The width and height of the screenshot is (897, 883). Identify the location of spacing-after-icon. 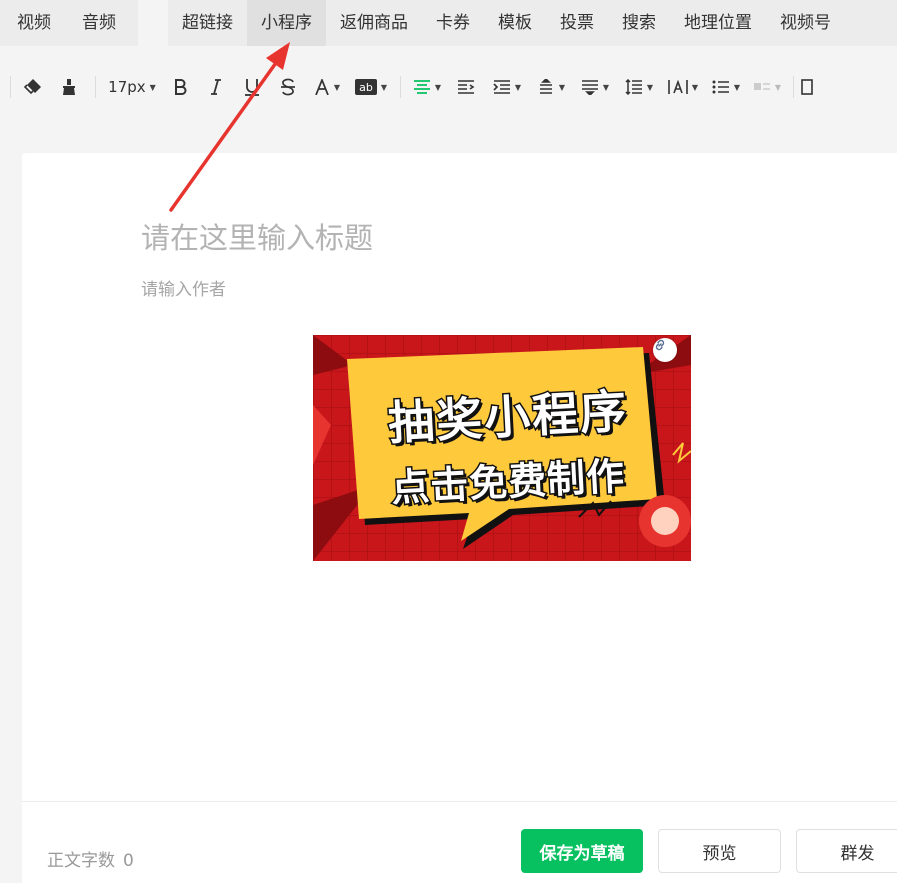
(589, 87).